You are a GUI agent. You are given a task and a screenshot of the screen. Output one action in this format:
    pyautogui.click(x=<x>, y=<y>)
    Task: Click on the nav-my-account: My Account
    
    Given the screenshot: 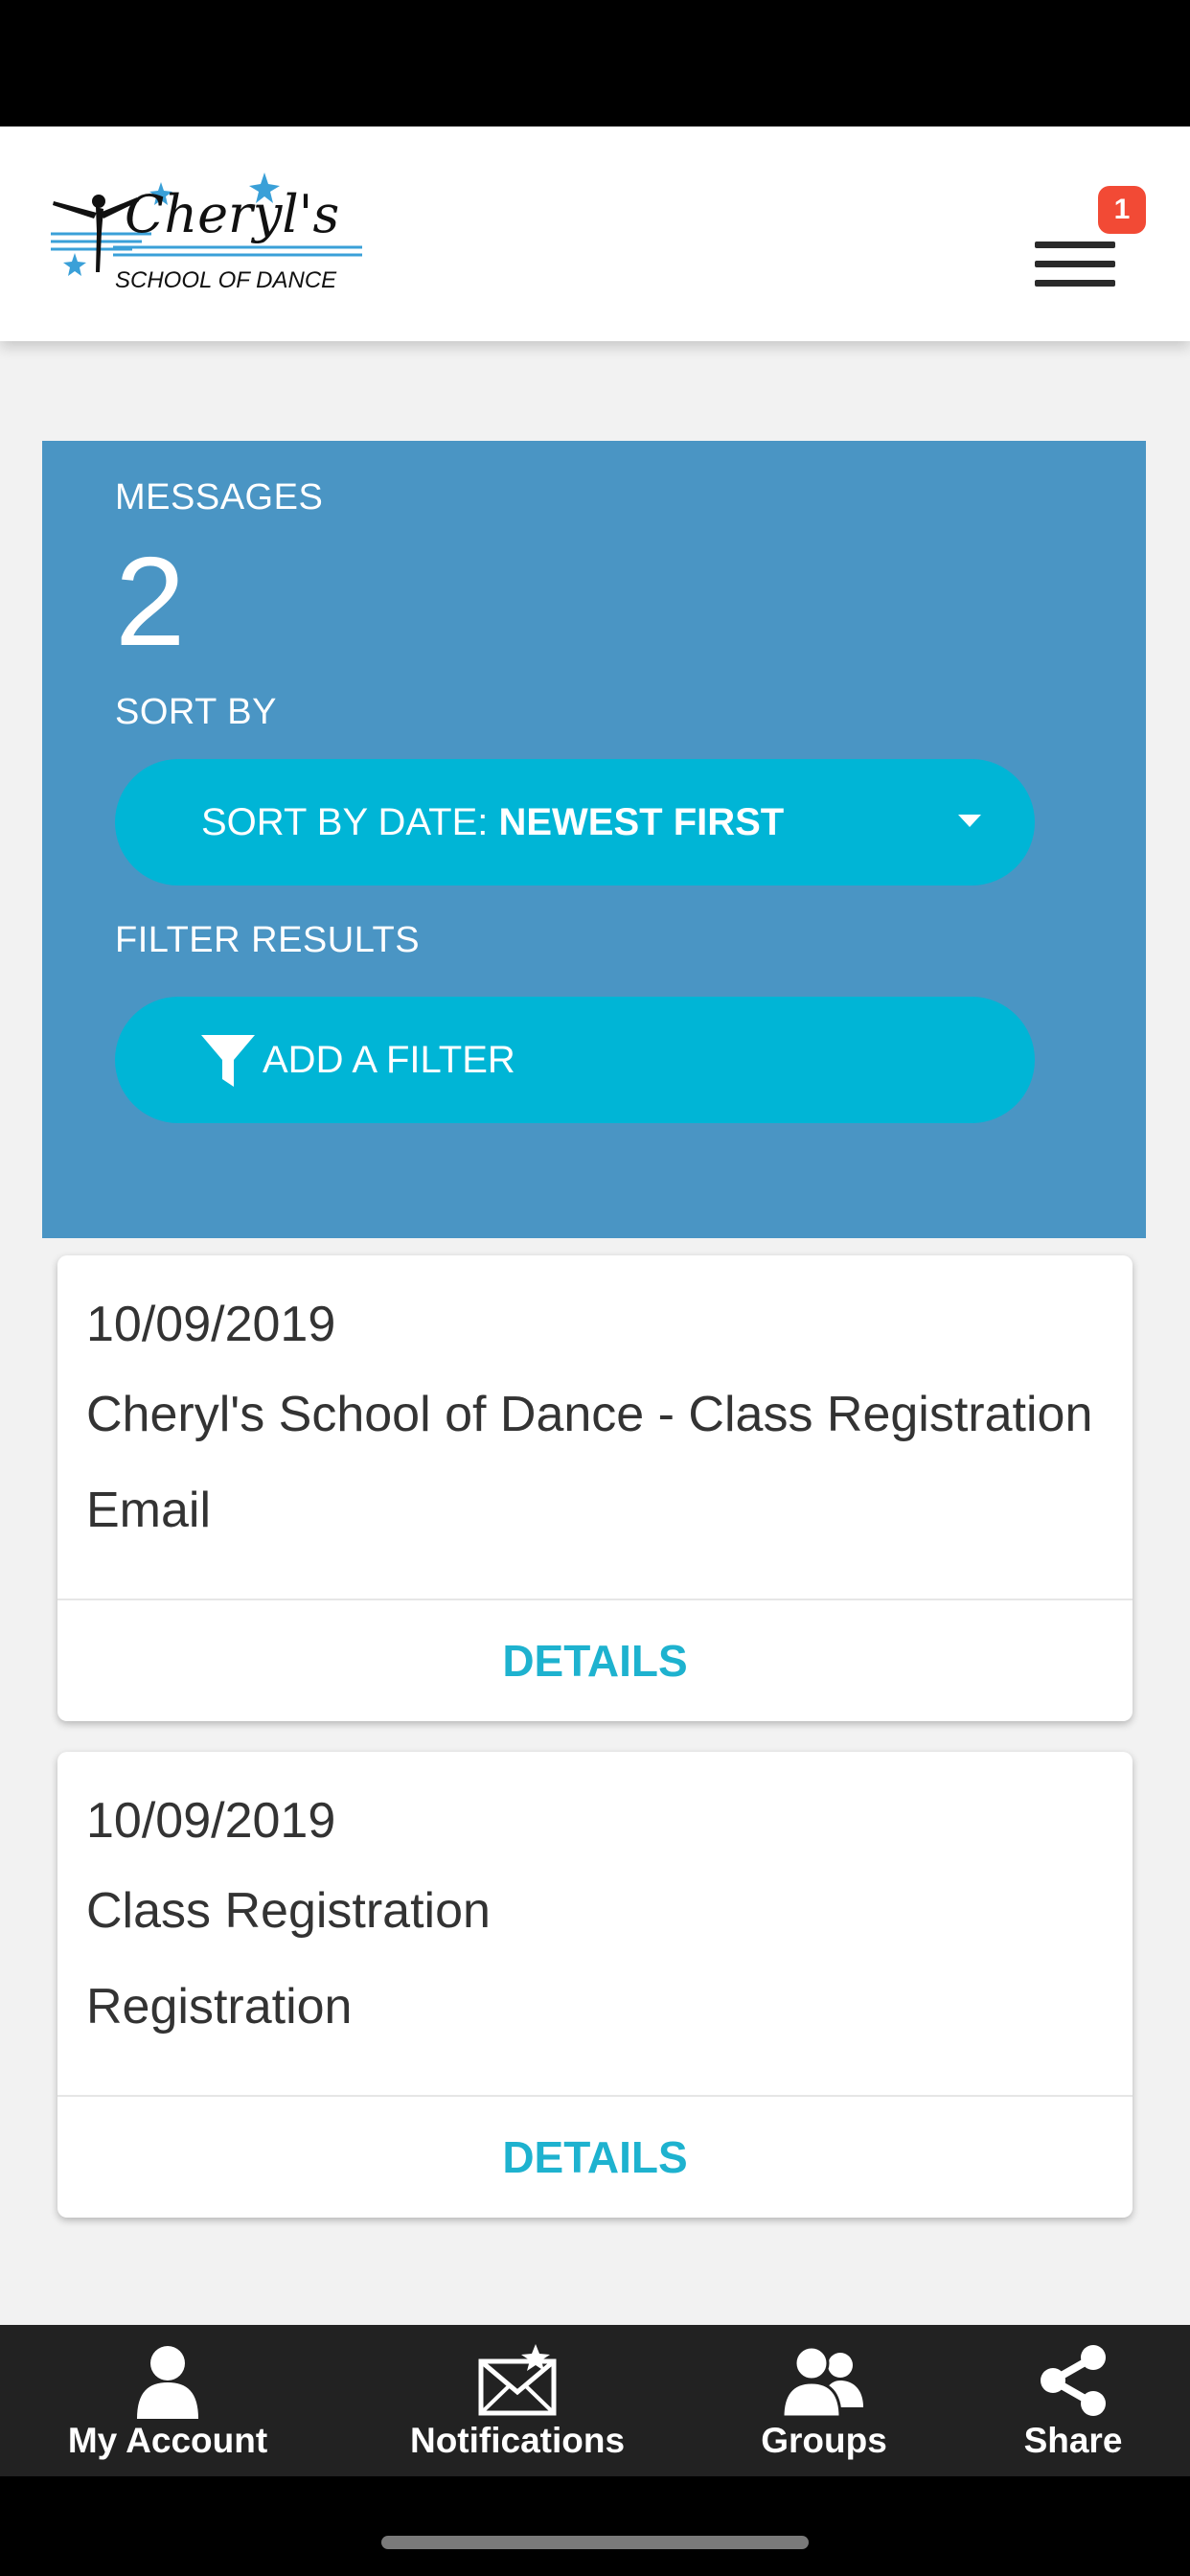 What is the action you would take?
    pyautogui.click(x=167, y=2400)
    